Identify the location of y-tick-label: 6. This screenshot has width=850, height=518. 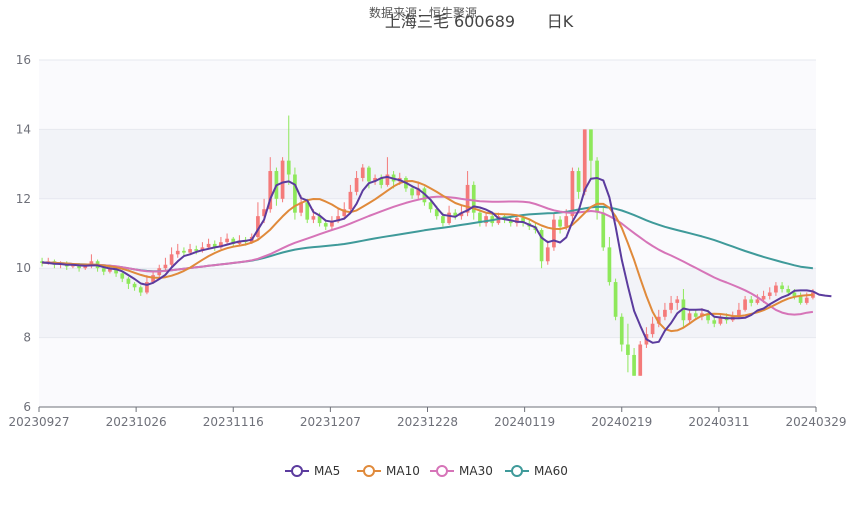
(27, 407).